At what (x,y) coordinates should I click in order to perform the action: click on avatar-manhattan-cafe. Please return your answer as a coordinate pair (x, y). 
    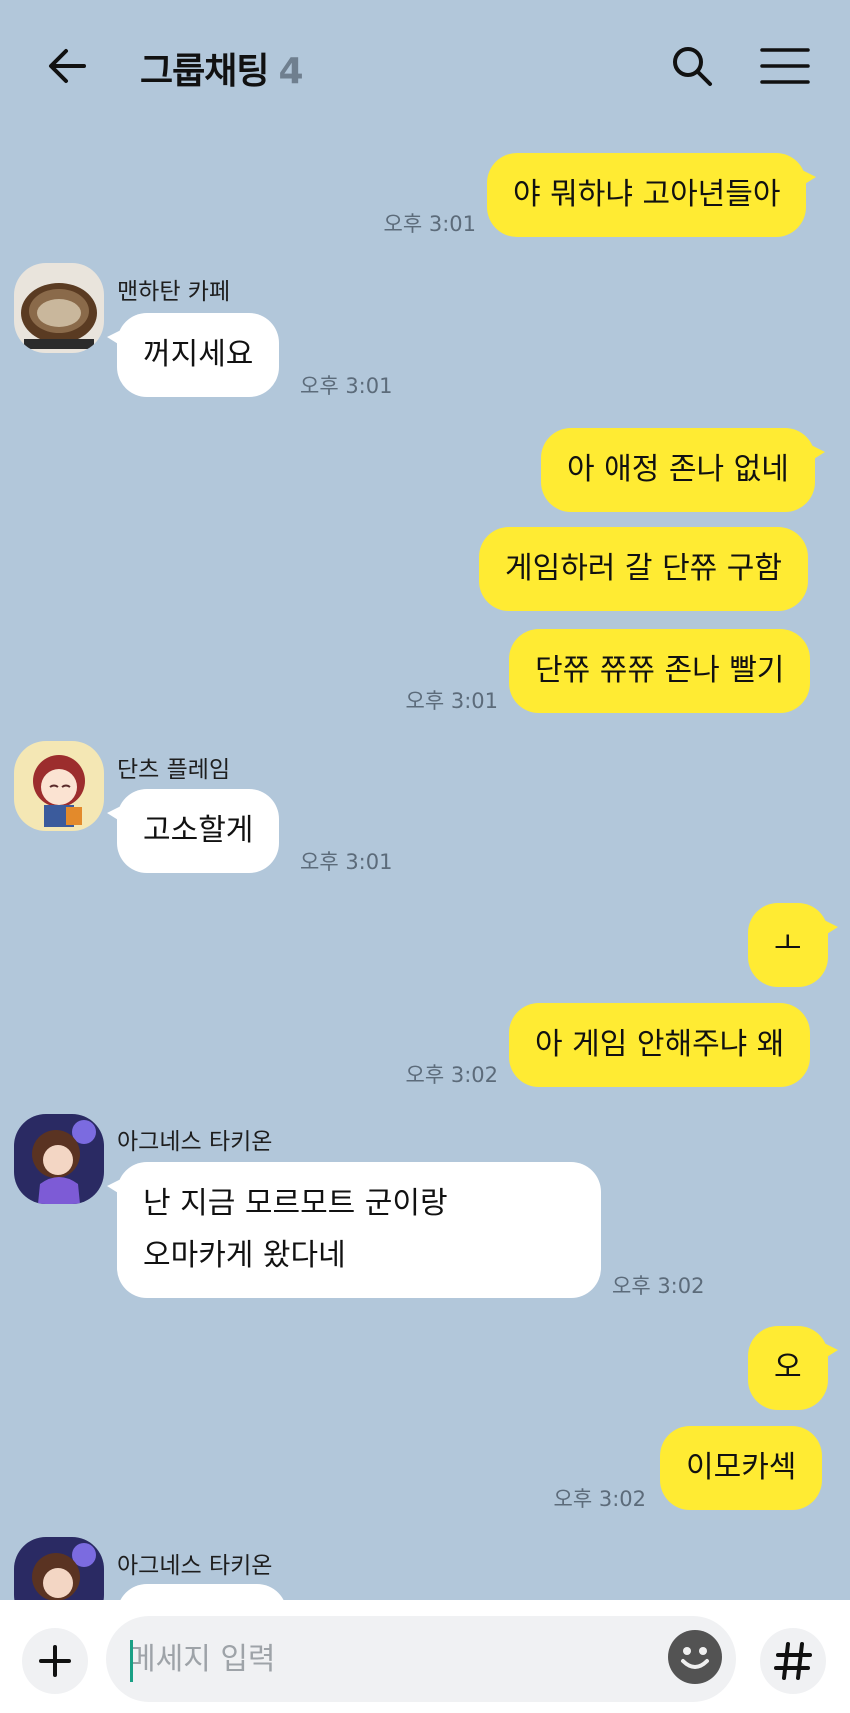
    Looking at the image, I should click on (59, 308).